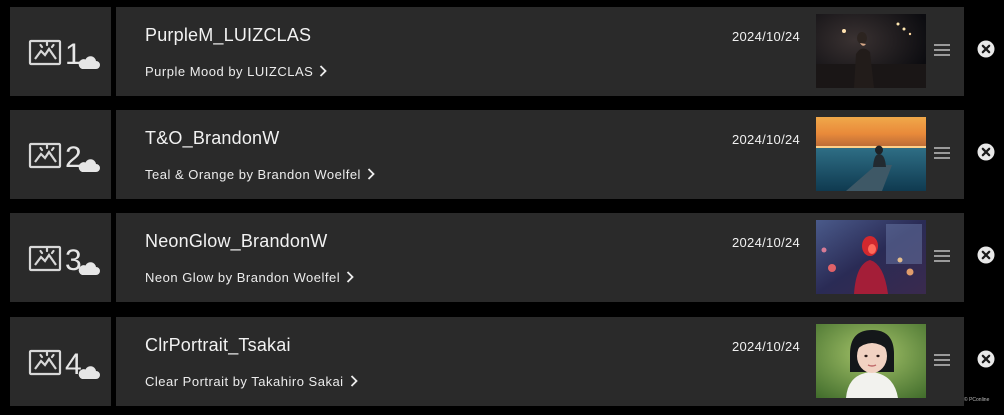 Image resolution: width=1004 pixels, height=415 pixels. What do you see at coordinates (64, 54) in the screenshot?
I see `image-cloud-icon: 1` at bounding box center [64, 54].